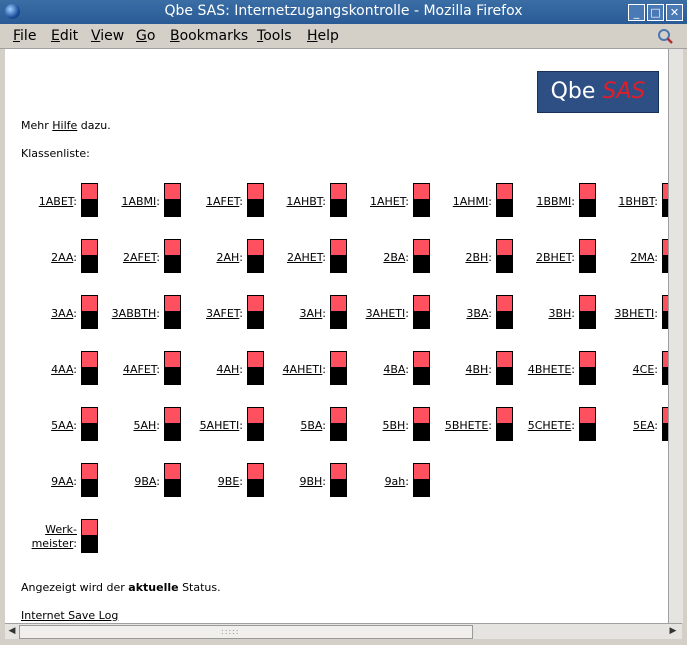  I want to click on qbe-sas-logo: Qbe SAS, so click(598, 92).